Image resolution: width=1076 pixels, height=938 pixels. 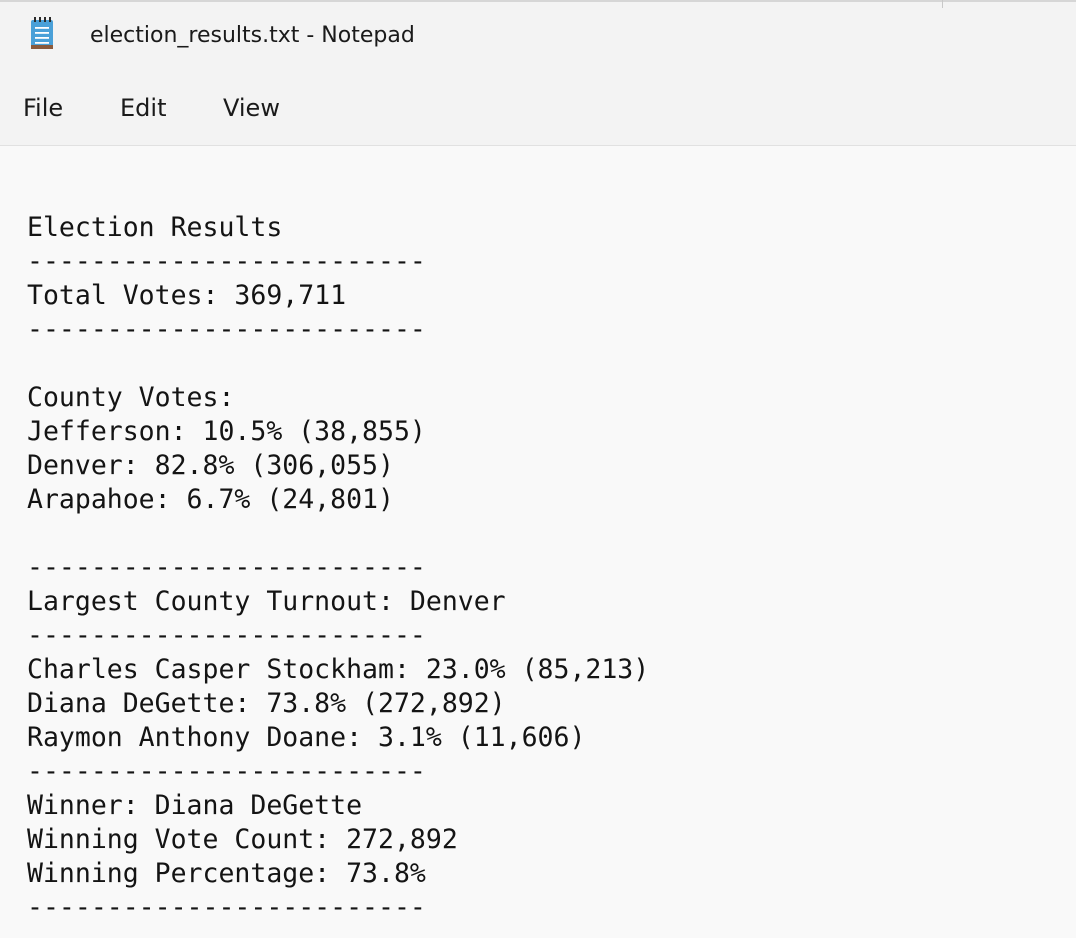 What do you see at coordinates (942, 4) in the screenshot?
I see `window-edge-notch` at bounding box center [942, 4].